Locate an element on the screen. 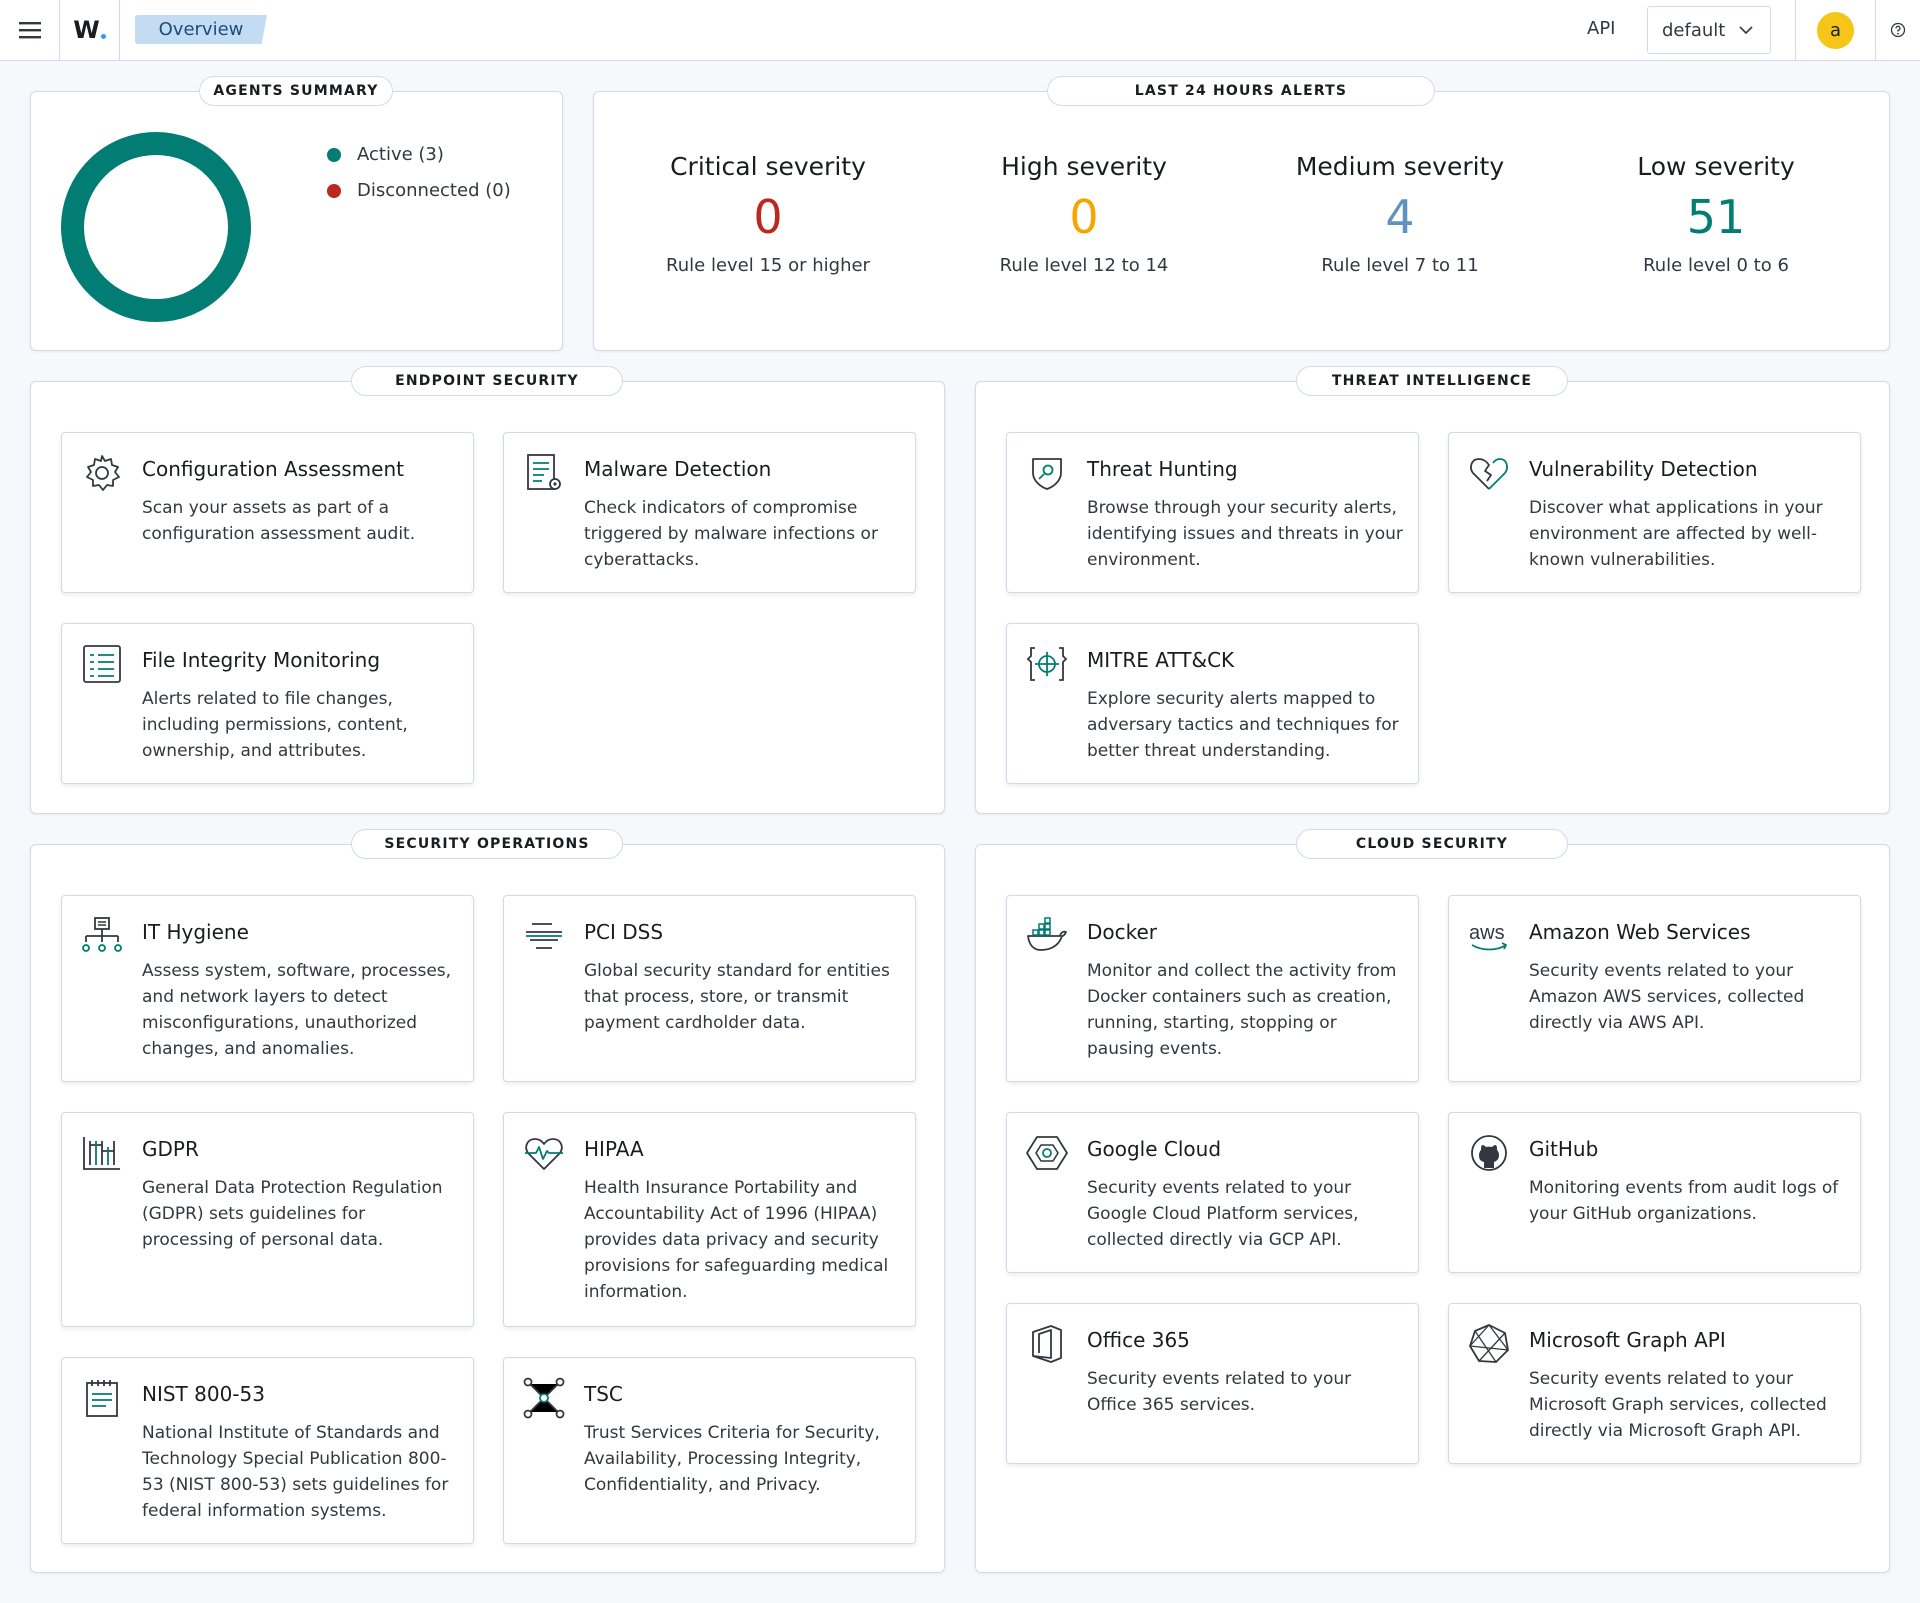 The width and height of the screenshot is (1920, 1603). list-document-icon is located at coordinates (102, 664).